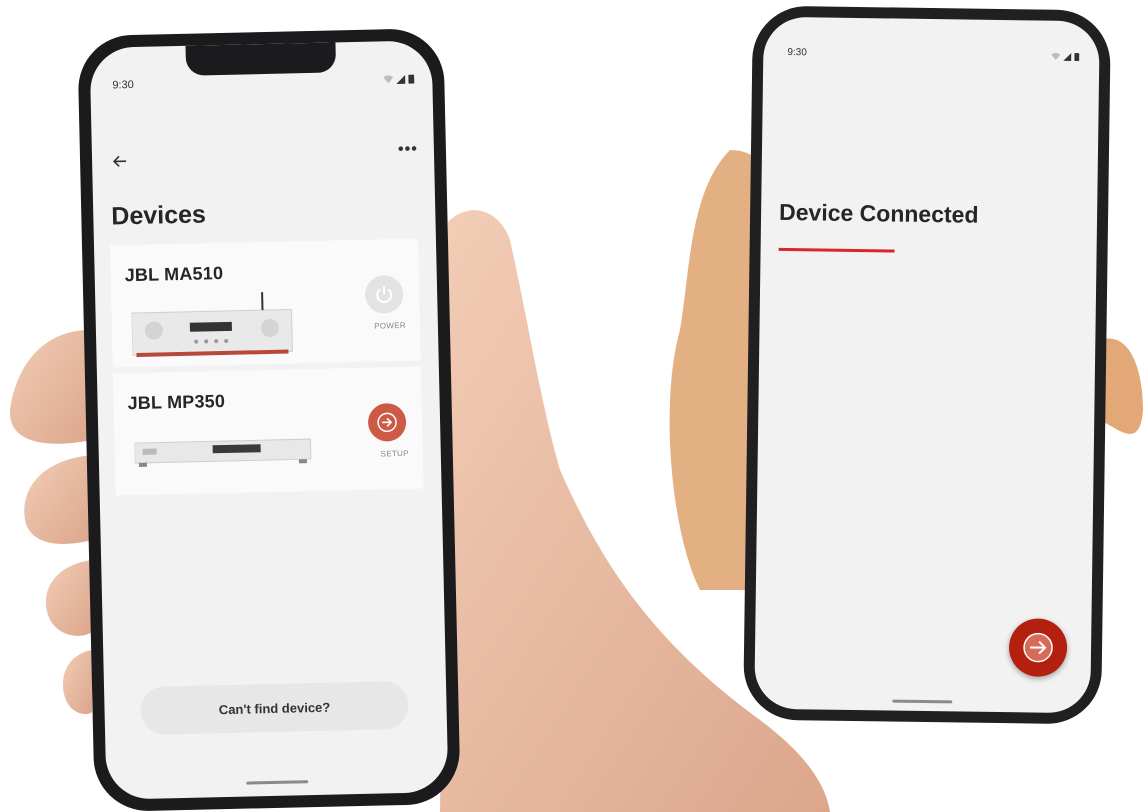 The image size is (1143, 812). I want to click on notch, so click(261, 59).